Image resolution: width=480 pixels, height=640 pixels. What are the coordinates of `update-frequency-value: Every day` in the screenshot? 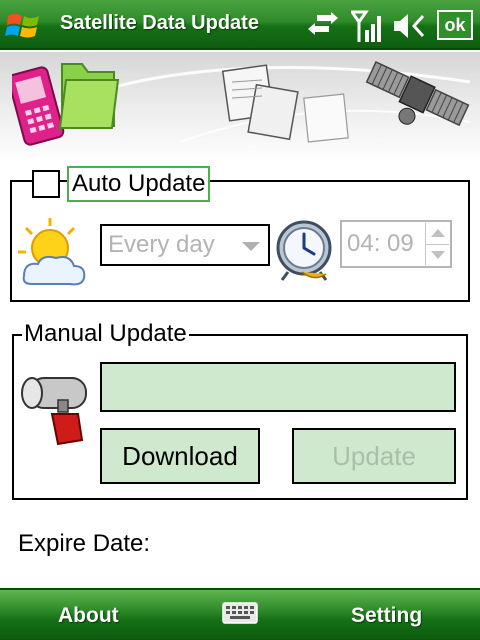 It's located at (161, 244).